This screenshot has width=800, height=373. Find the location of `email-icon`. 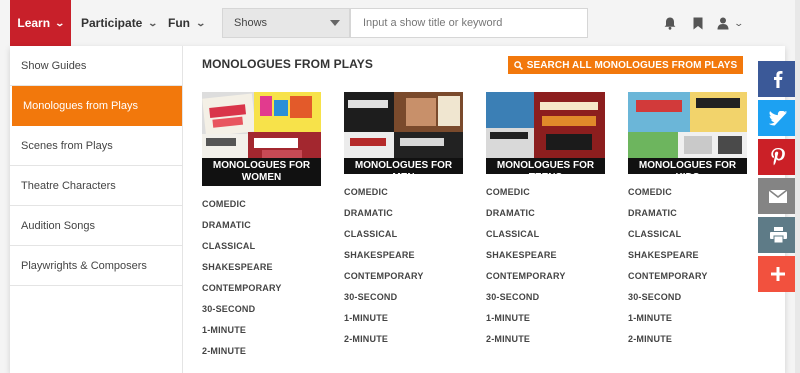

email-icon is located at coordinates (778, 196).